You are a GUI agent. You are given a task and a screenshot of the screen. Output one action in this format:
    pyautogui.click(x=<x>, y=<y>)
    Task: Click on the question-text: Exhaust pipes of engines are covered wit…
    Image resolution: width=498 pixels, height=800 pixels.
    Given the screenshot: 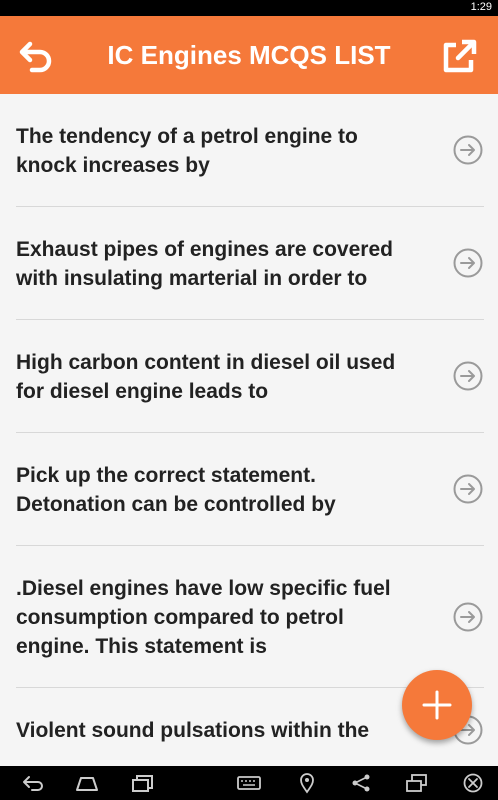 What is the action you would take?
    pyautogui.click(x=204, y=264)
    